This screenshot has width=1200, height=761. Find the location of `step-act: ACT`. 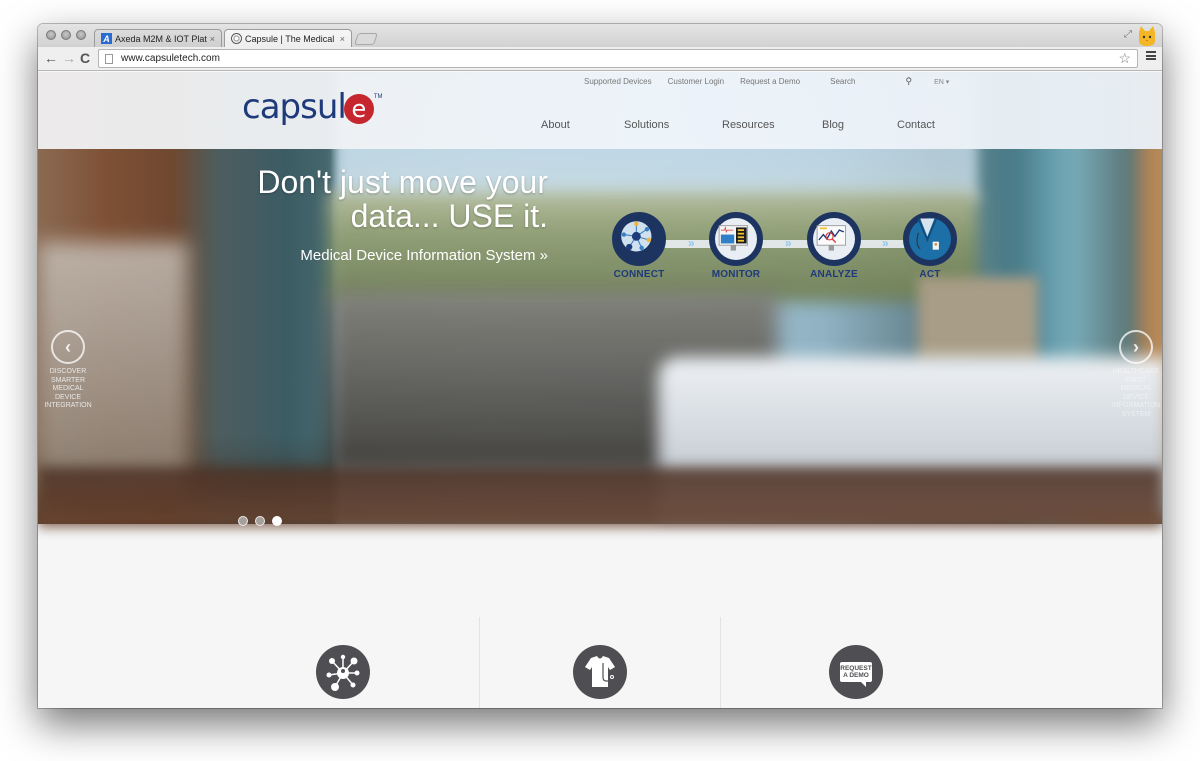

step-act: ACT is located at coordinates (930, 246).